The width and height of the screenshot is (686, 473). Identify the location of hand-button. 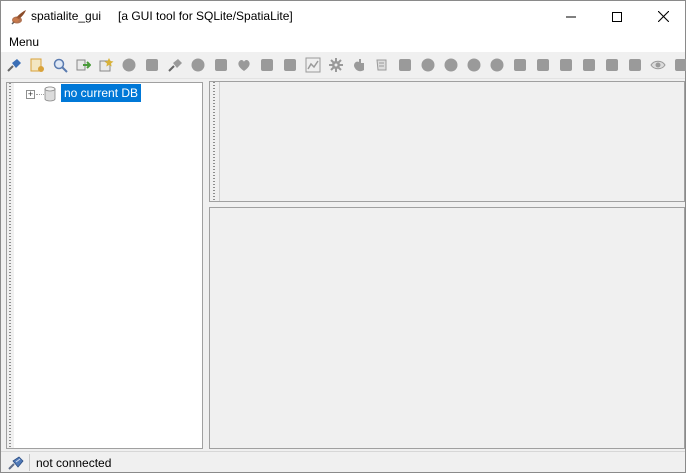
(359, 65).